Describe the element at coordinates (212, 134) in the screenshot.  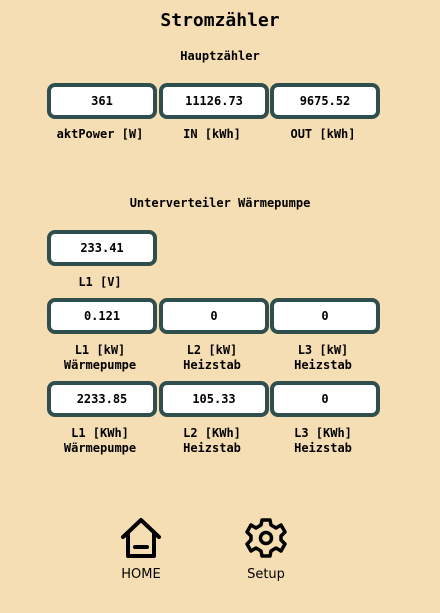
I see `energy-in-label: IN [kWh]` at that location.